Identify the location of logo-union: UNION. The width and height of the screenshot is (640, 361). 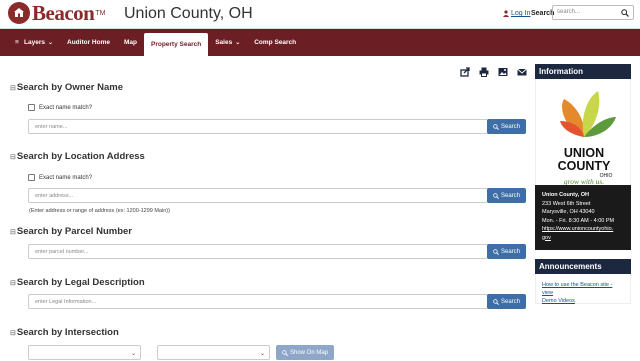
(584, 153).